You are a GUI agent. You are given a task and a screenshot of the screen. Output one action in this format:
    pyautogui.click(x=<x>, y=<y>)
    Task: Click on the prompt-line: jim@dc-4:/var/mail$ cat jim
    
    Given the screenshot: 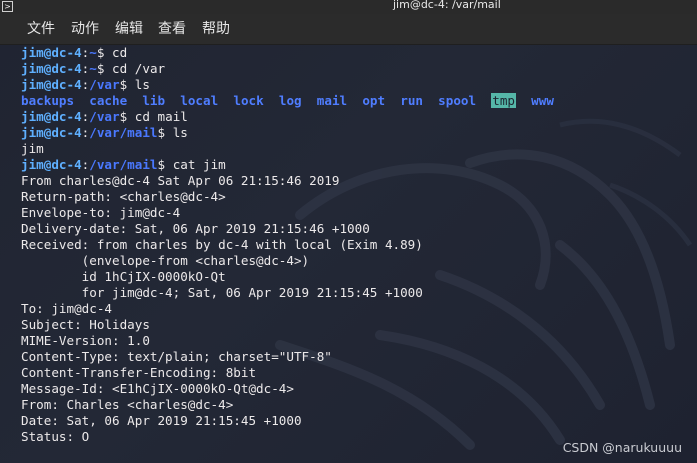 What is the action you would take?
    pyautogui.click(x=123, y=164)
    